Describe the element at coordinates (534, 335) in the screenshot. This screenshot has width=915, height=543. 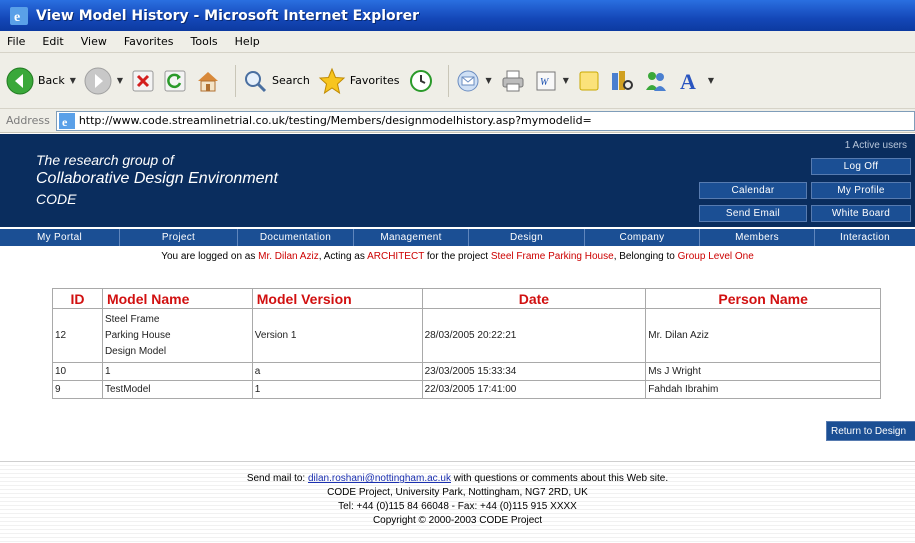
I see `cell-date: 28/03/2005 20:22:21` at that location.